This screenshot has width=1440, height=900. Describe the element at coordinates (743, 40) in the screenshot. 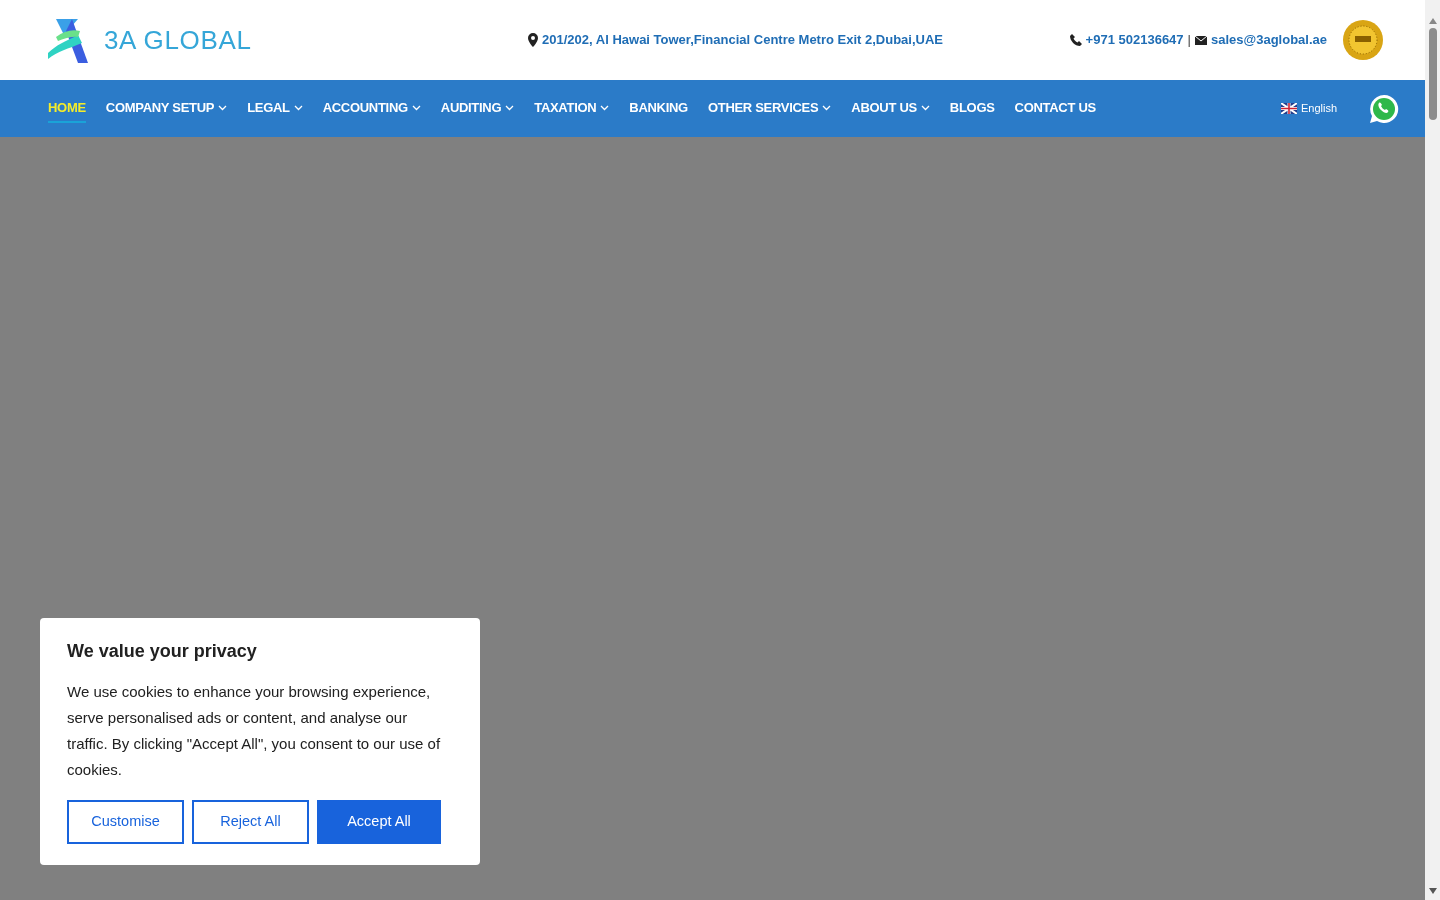

I see `address-text: 201/202, Al Hawai Tower,Financial Centre Metro Exit 2,Dubai,UAE` at that location.